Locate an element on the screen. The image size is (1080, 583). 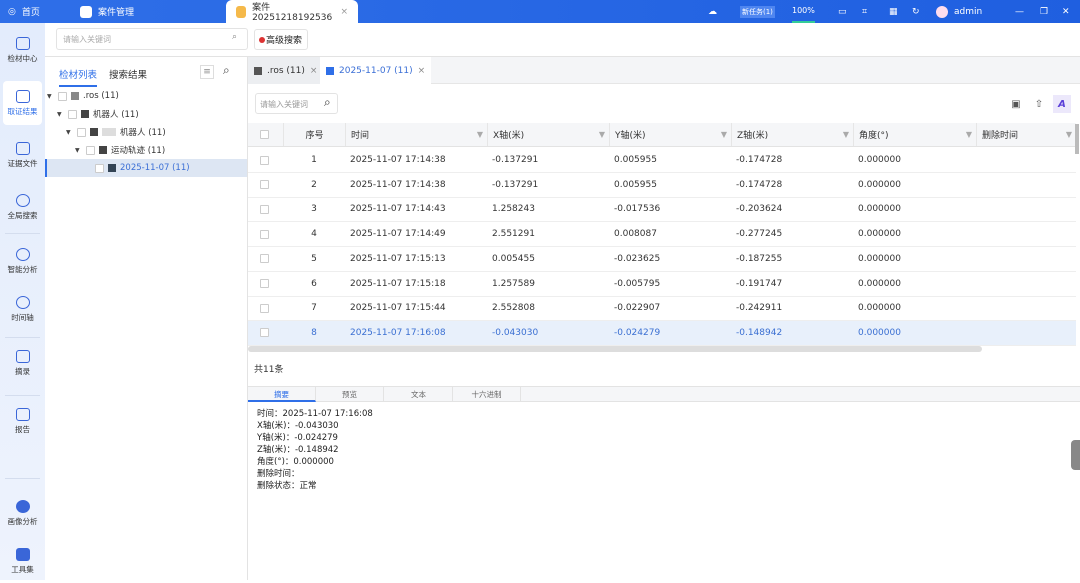
nav-timeline: 时间轴 is located at coordinates (22, 309).